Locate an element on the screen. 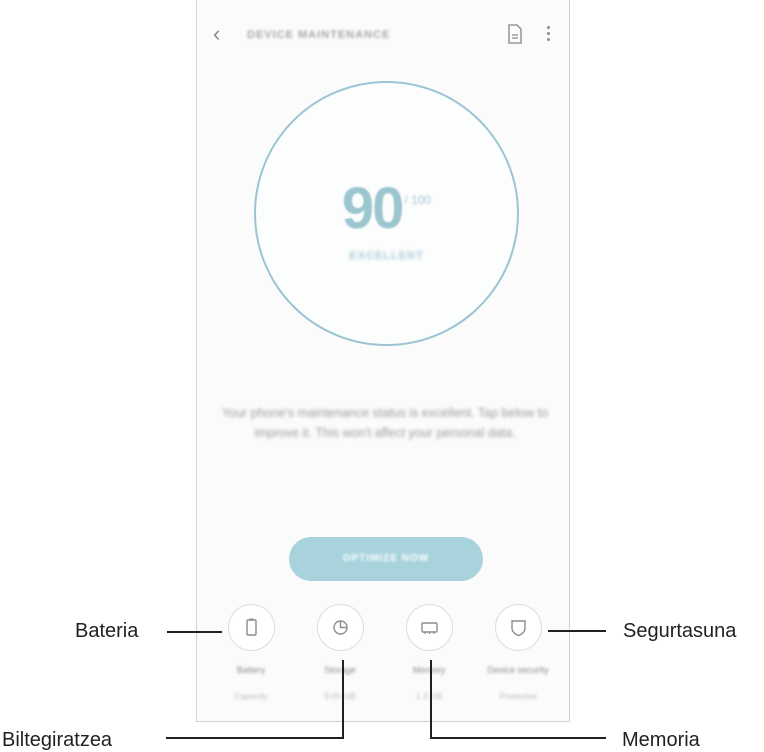 This screenshot has width=764, height=752. callout-line-memory-horizontal is located at coordinates (518, 738).